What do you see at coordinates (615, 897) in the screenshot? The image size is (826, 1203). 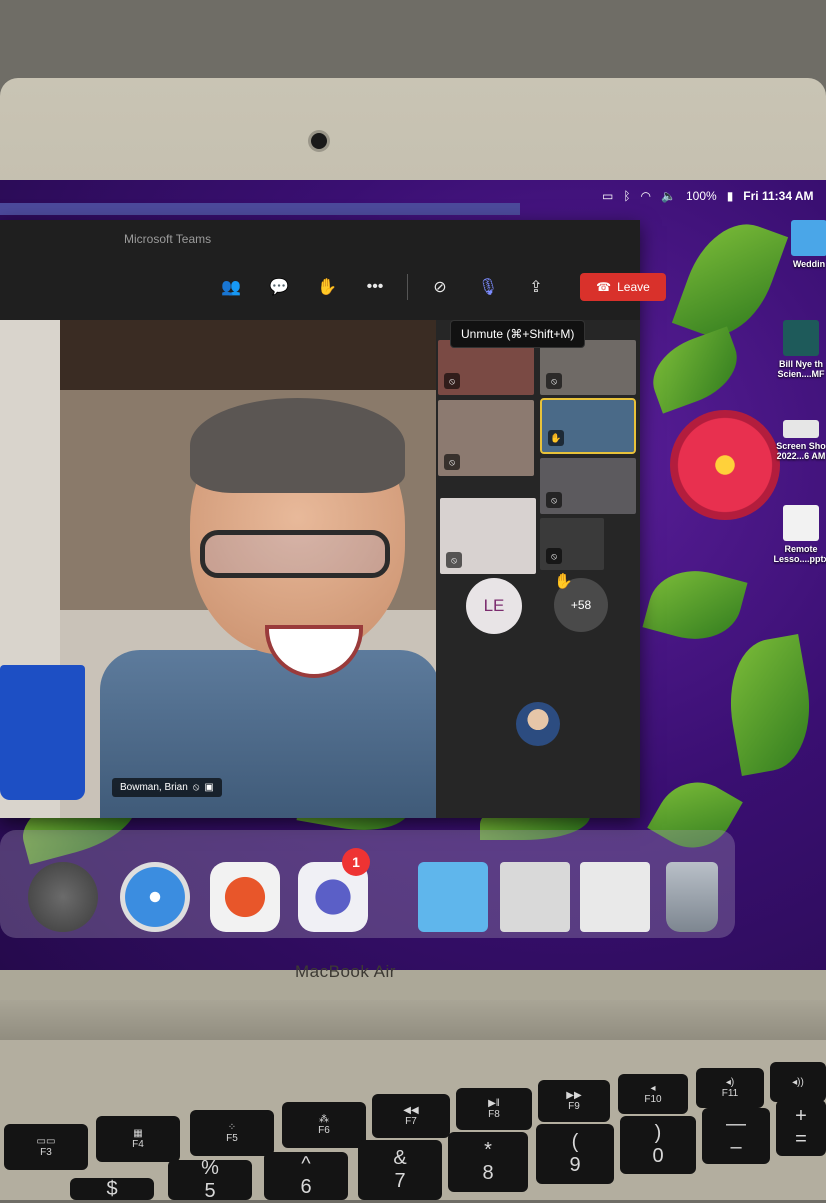 I see `recent-presentations-stack` at bounding box center [615, 897].